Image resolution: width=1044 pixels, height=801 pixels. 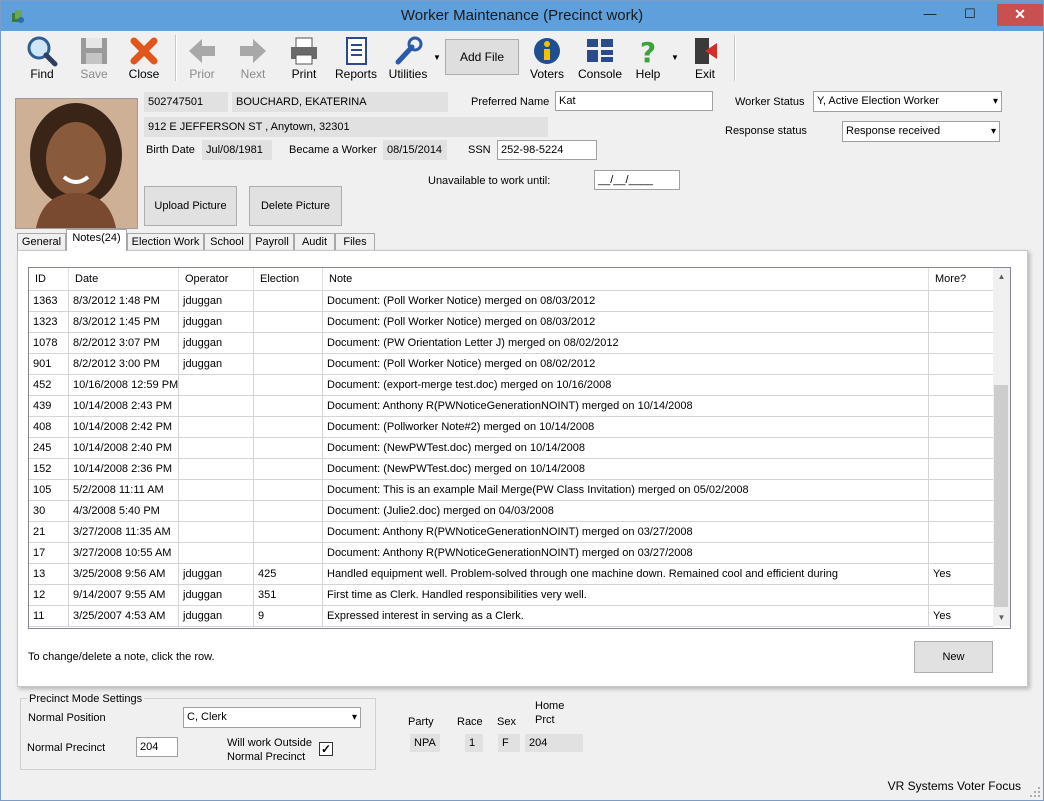 I want to click on help-dropdown-arrow-icon: ▼, so click(x=675, y=57).